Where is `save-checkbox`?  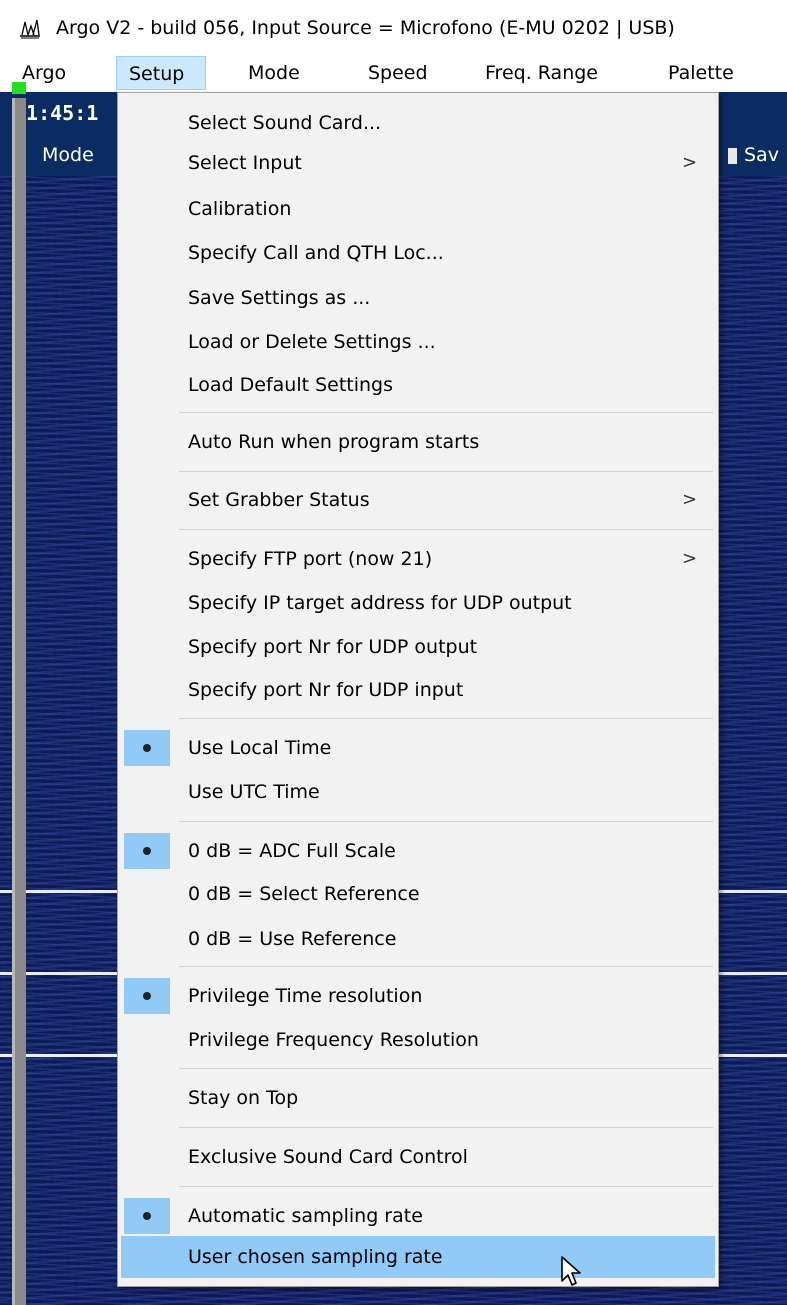 save-checkbox is located at coordinates (732, 156).